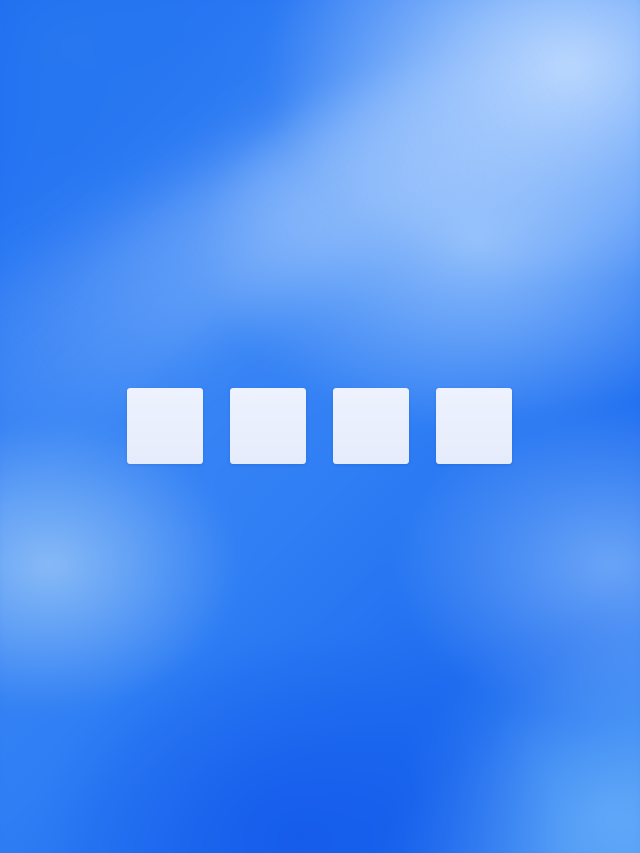  I want to click on passcode-input, so click(319, 426).